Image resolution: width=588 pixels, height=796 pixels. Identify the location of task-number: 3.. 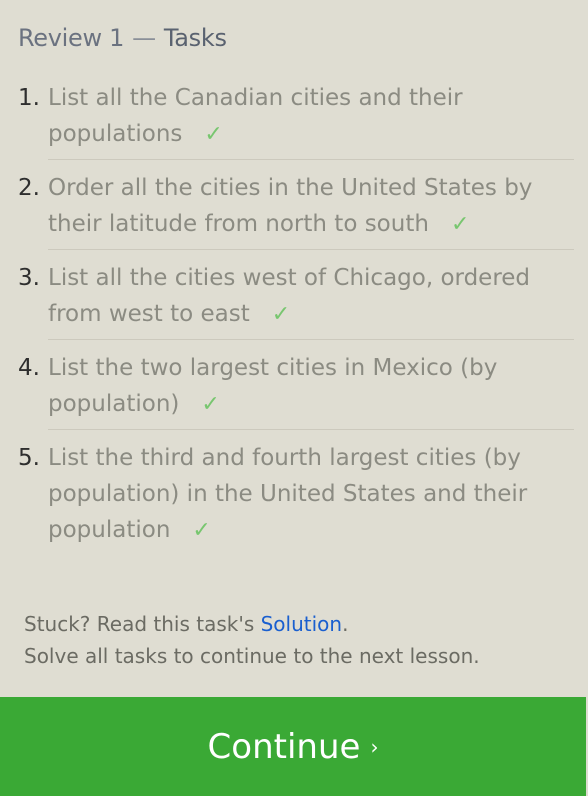
(29, 278).